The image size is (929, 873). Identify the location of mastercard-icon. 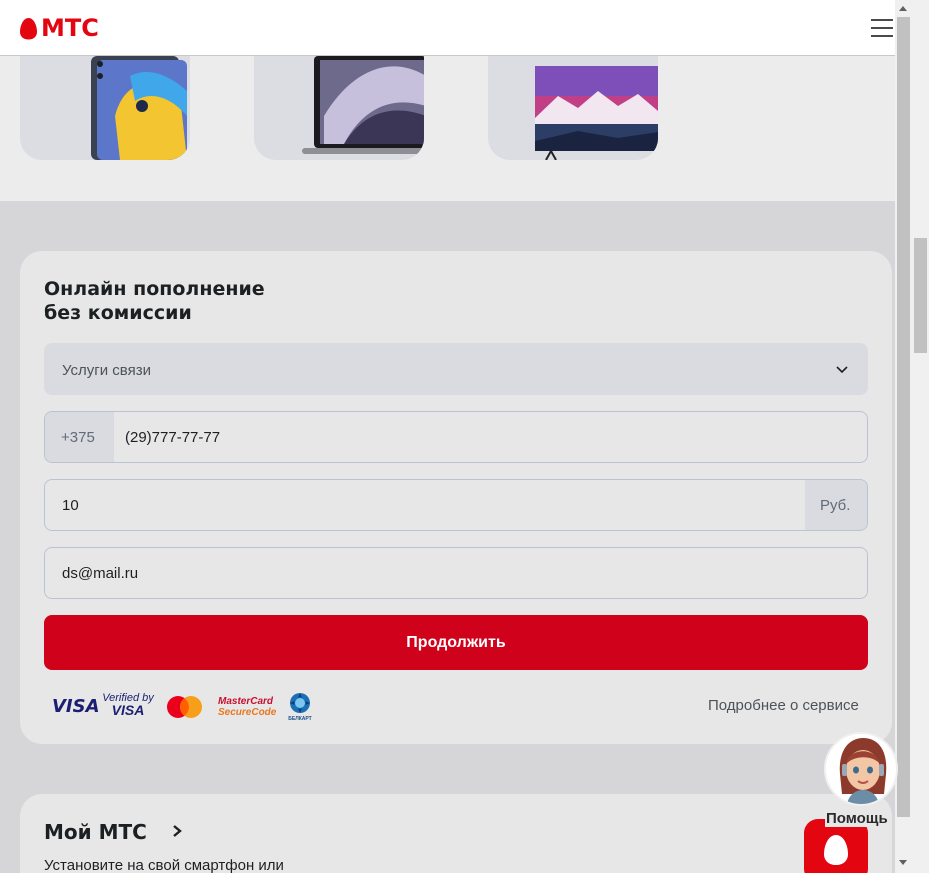
(184, 707).